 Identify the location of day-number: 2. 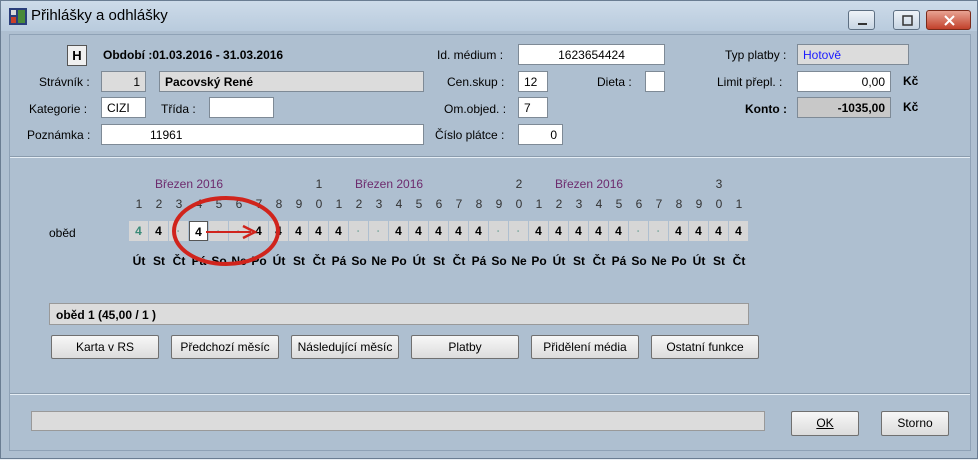
(559, 204).